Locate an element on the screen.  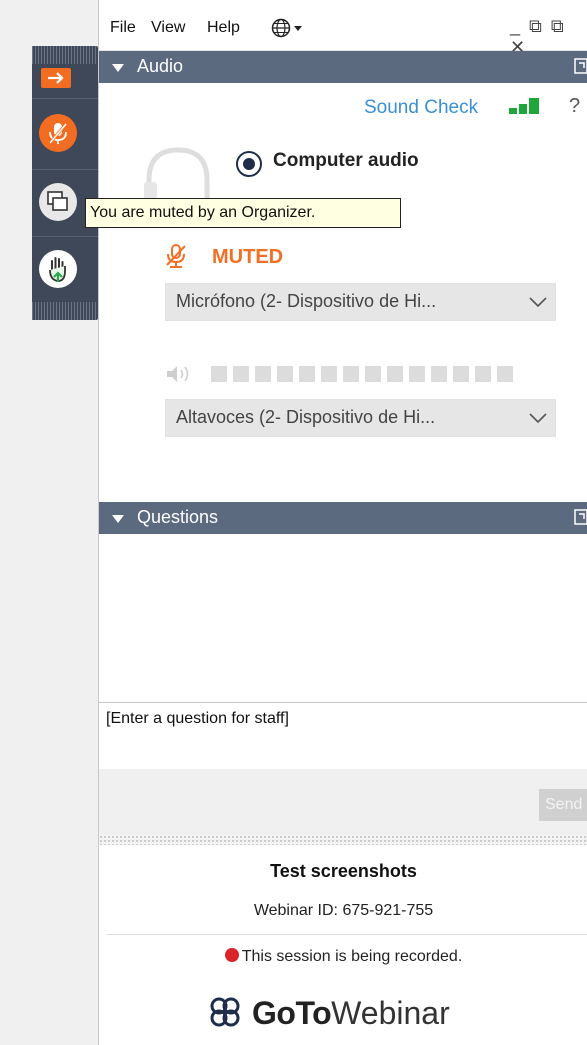
question-input: [Enter a question for staff] is located at coordinates (343, 736).